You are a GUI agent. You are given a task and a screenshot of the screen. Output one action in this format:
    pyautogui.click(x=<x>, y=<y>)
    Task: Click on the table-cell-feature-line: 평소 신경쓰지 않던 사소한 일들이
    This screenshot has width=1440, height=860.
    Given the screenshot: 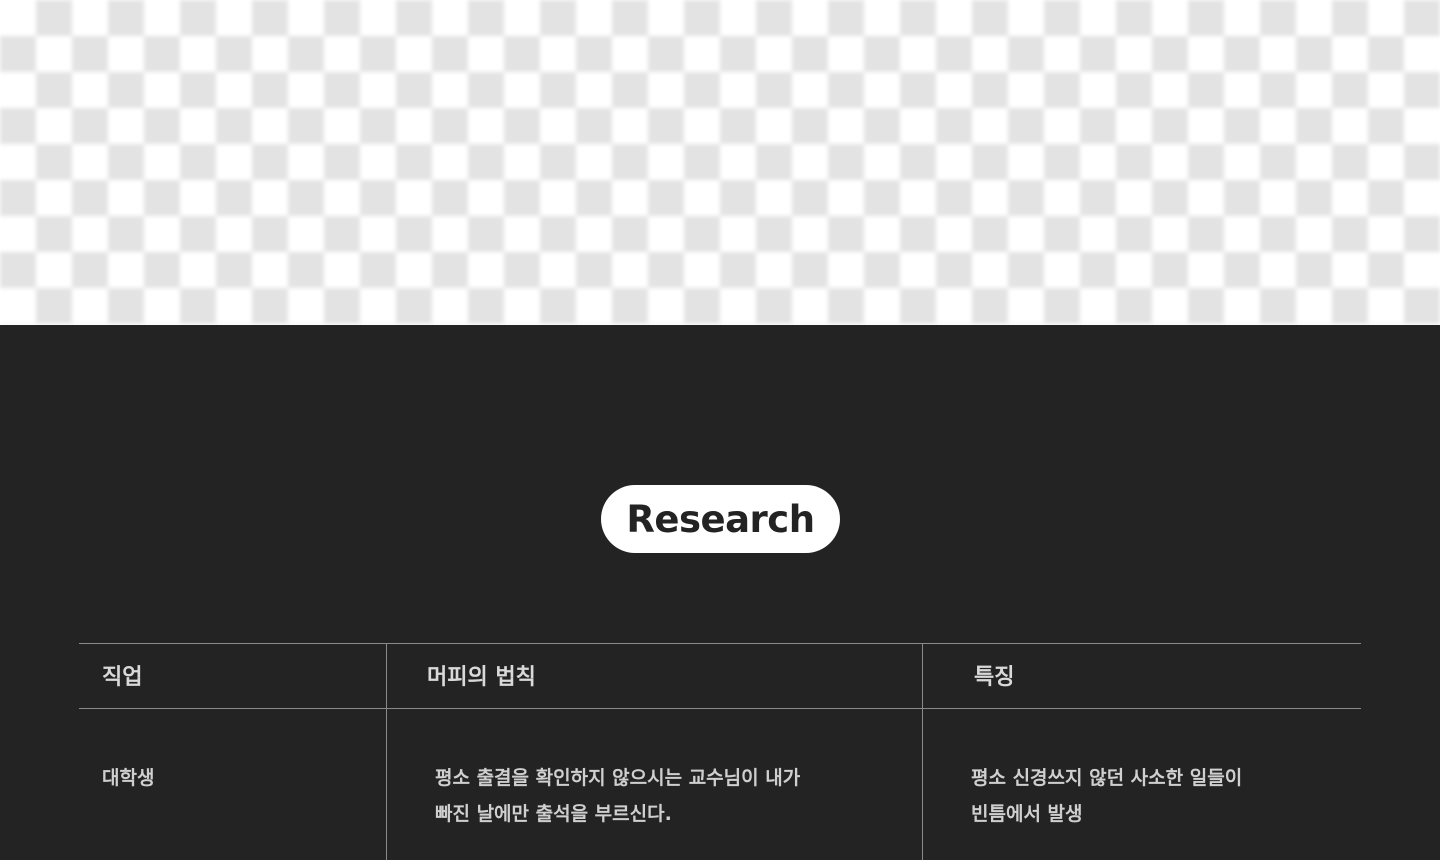 What is the action you would take?
    pyautogui.click(x=1107, y=778)
    